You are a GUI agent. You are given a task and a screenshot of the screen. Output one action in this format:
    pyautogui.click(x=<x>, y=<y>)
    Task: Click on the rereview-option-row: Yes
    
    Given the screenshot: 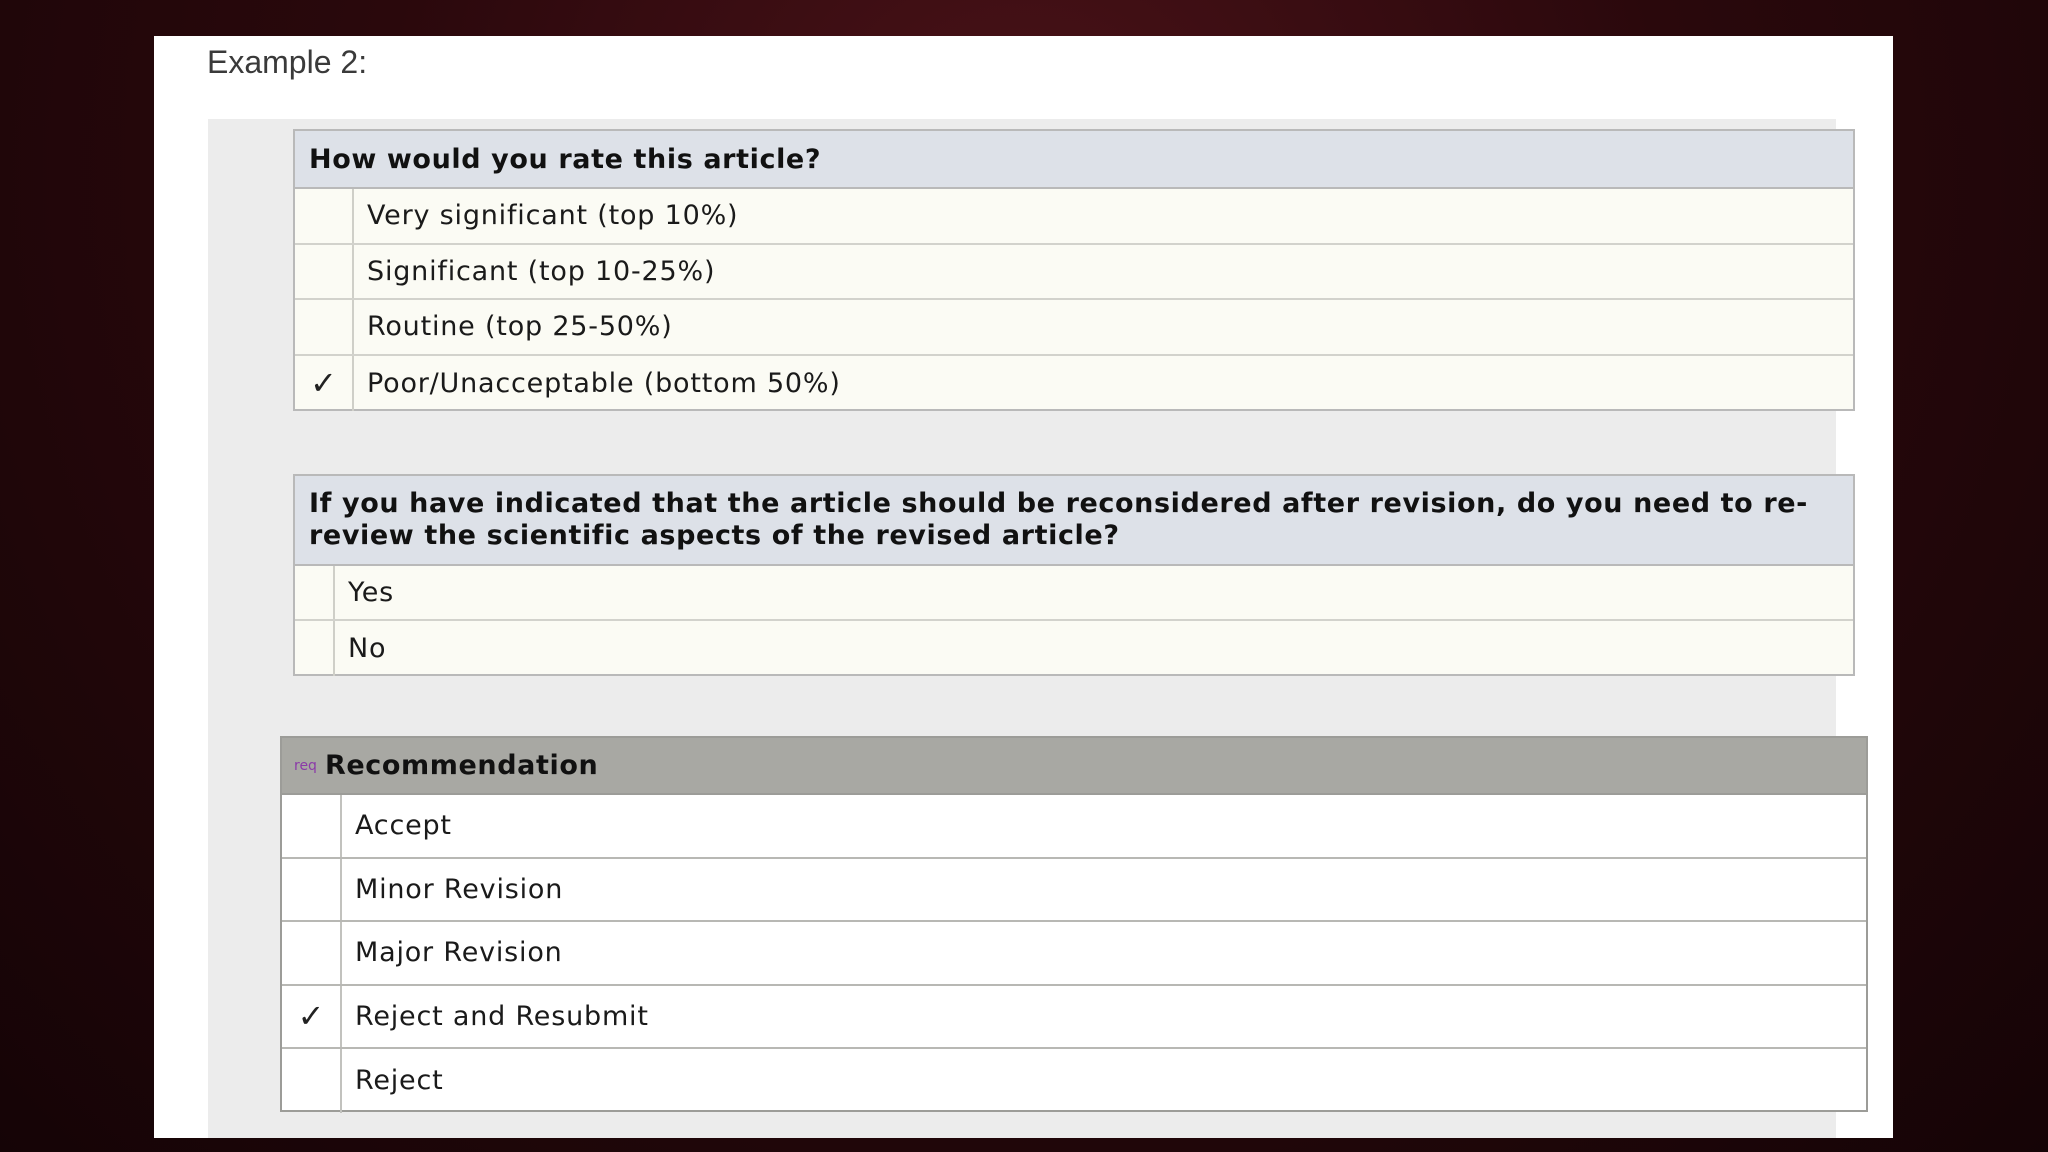 What is the action you would take?
    pyautogui.click(x=1074, y=593)
    